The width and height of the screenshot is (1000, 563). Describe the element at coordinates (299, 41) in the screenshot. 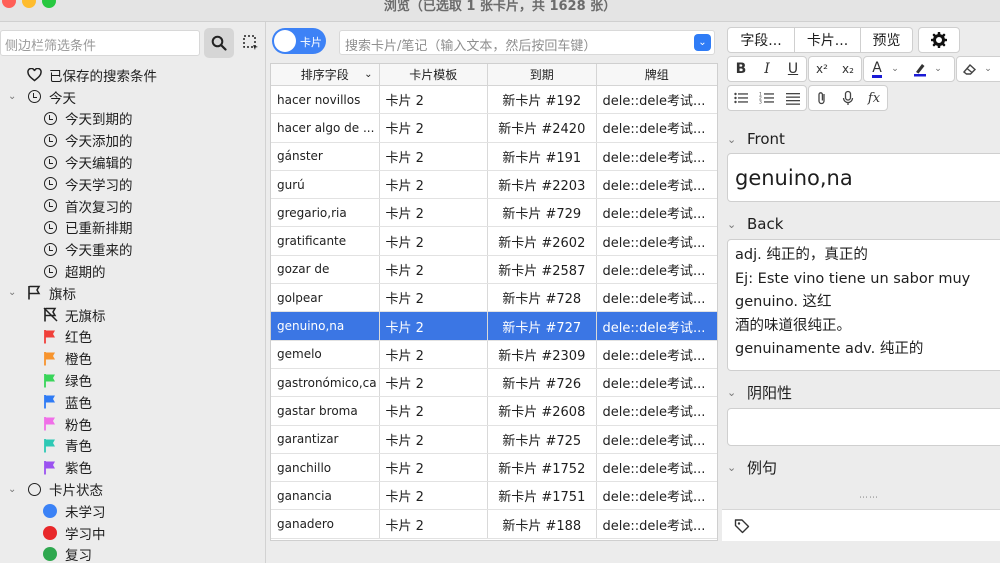

I see `cards-notes-toggle: 卡片` at that location.